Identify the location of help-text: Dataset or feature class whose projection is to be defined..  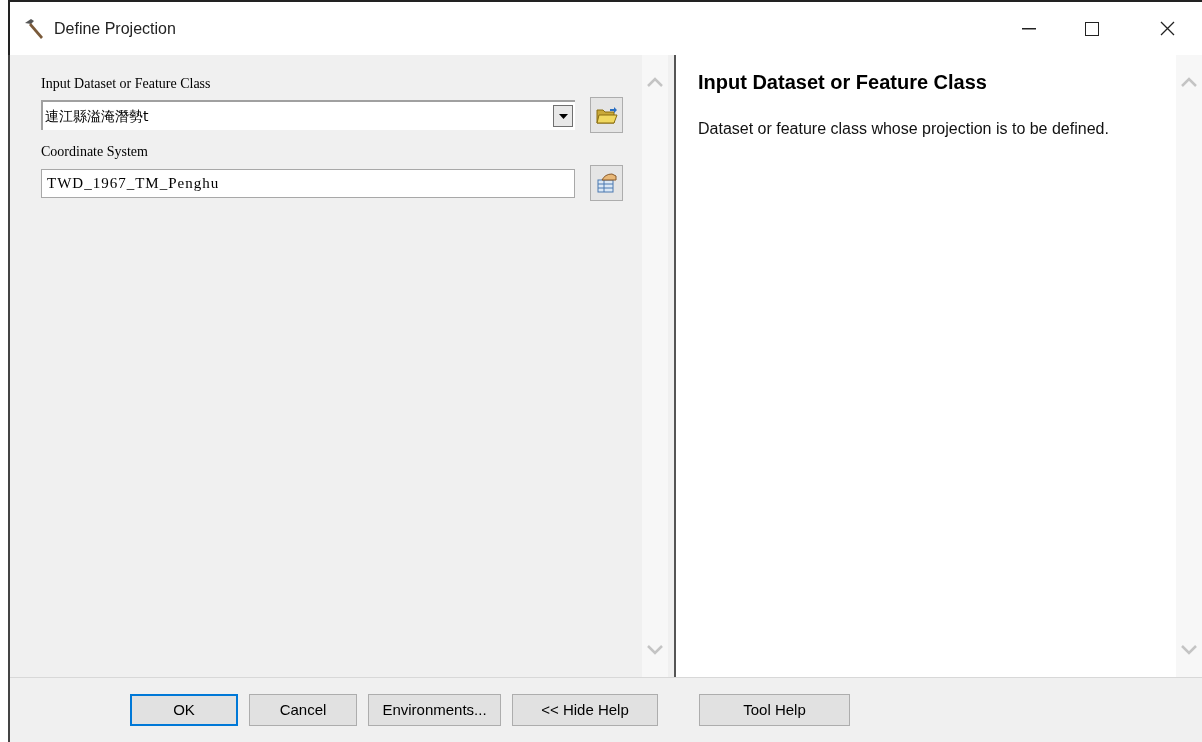
(904, 129).